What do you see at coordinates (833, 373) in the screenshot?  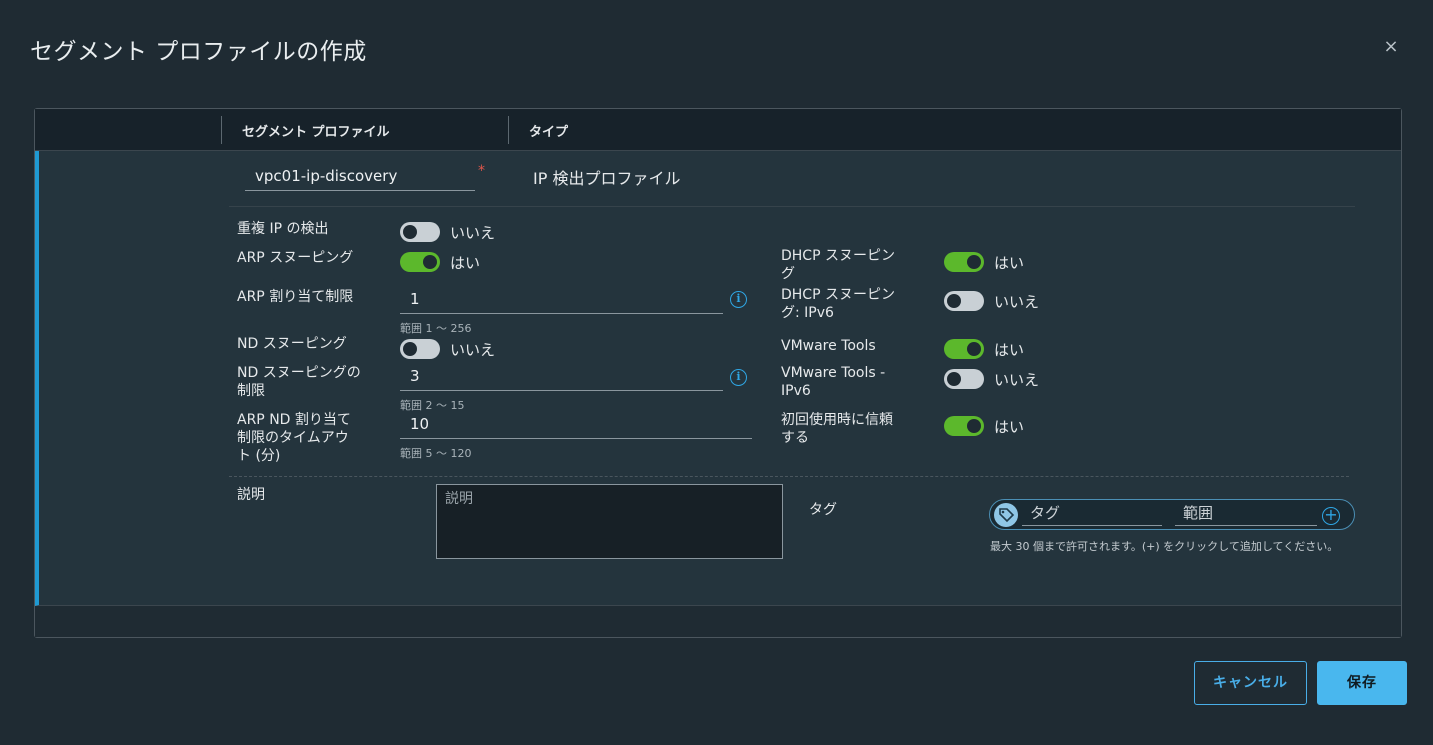 I see `label-line: VMware Tools -` at bounding box center [833, 373].